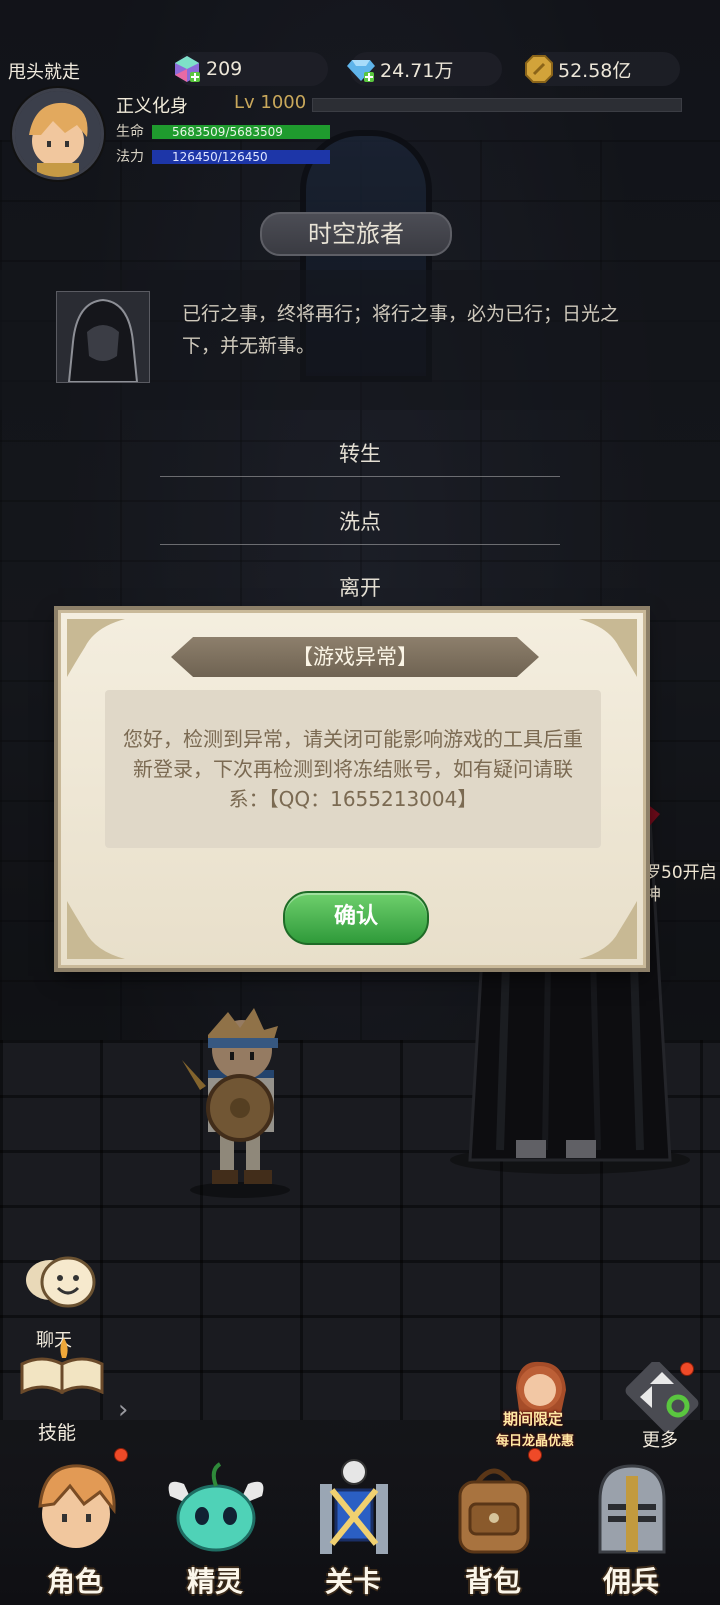 The width and height of the screenshot is (720, 1605). I want to click on promo-limited-text: 期间限定, so click(533, 1419).